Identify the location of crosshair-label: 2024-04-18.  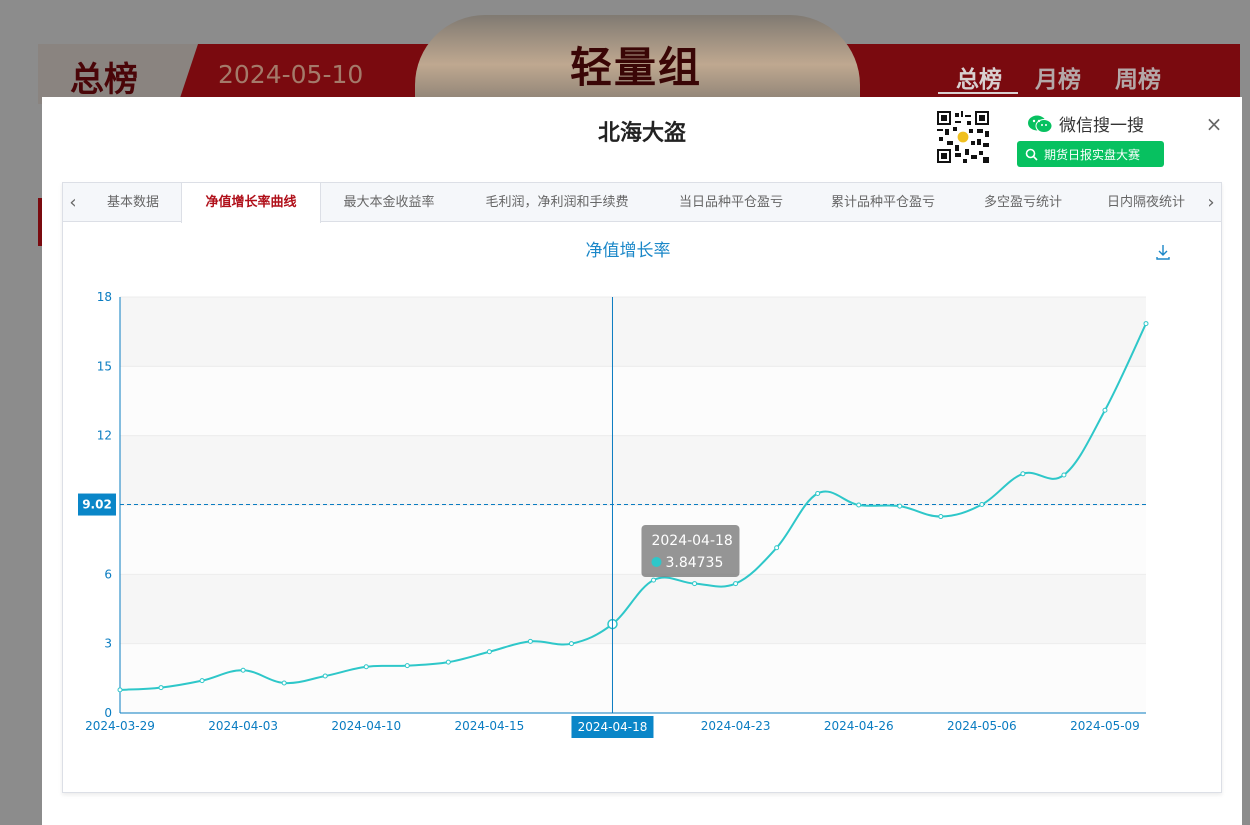
(613, 727).